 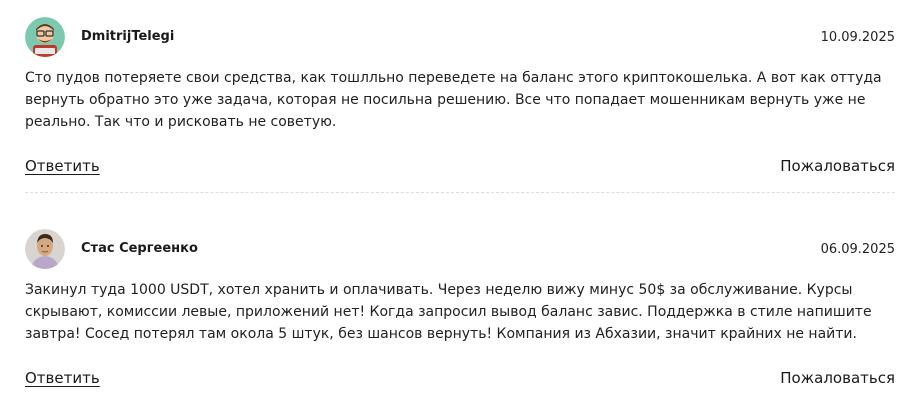 What do you see at coordinates (128, 36) in the screenshot?
I see `author-name: DmitrijTelegi` at bounding box center [128, 36].